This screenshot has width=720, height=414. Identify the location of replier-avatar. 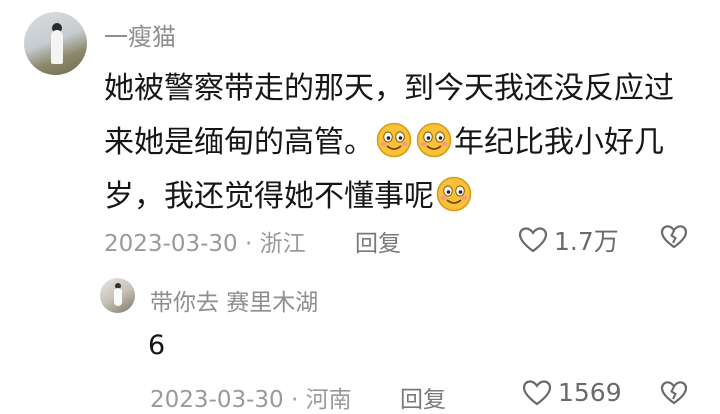
(117, 295).